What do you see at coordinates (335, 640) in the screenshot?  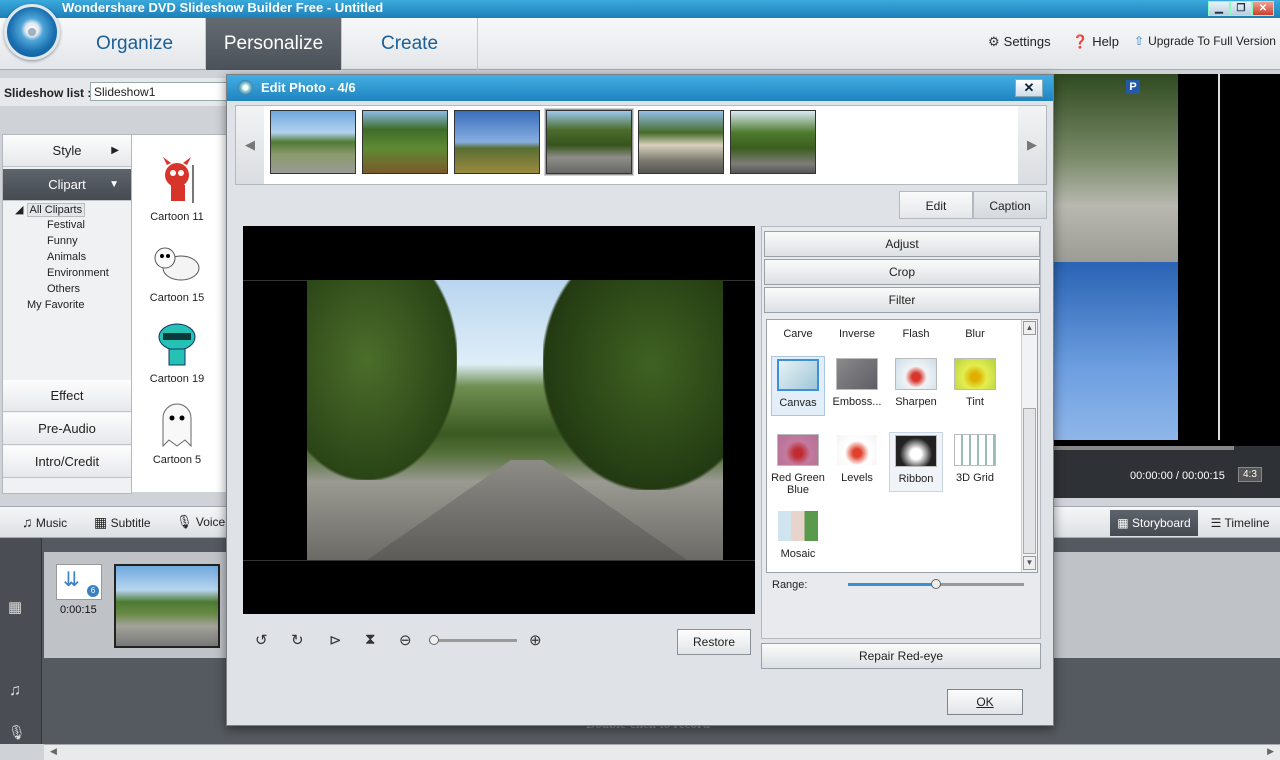 I see `flip-horizontal-icon: ⊳` at bounding box center [335, 640].